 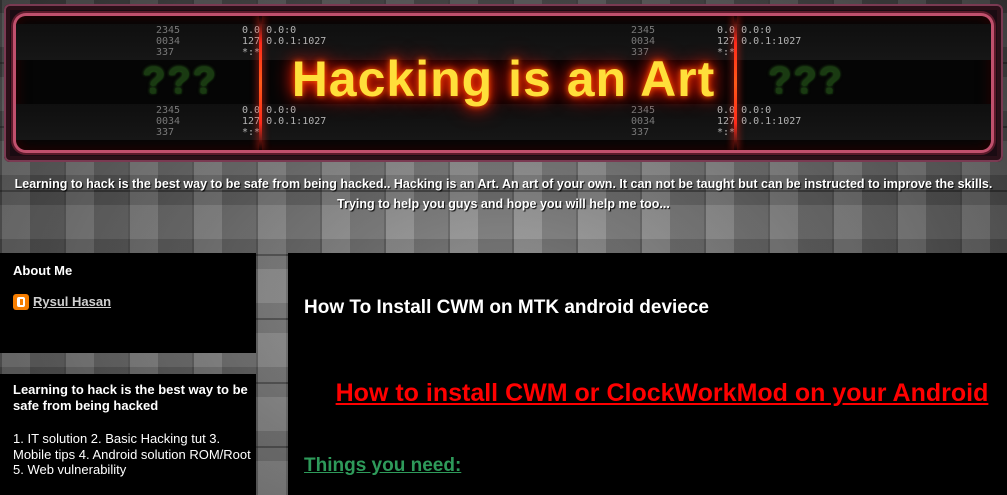 I want to click on things-you-need-heading: Things you need:, so click(x=383, y=465).